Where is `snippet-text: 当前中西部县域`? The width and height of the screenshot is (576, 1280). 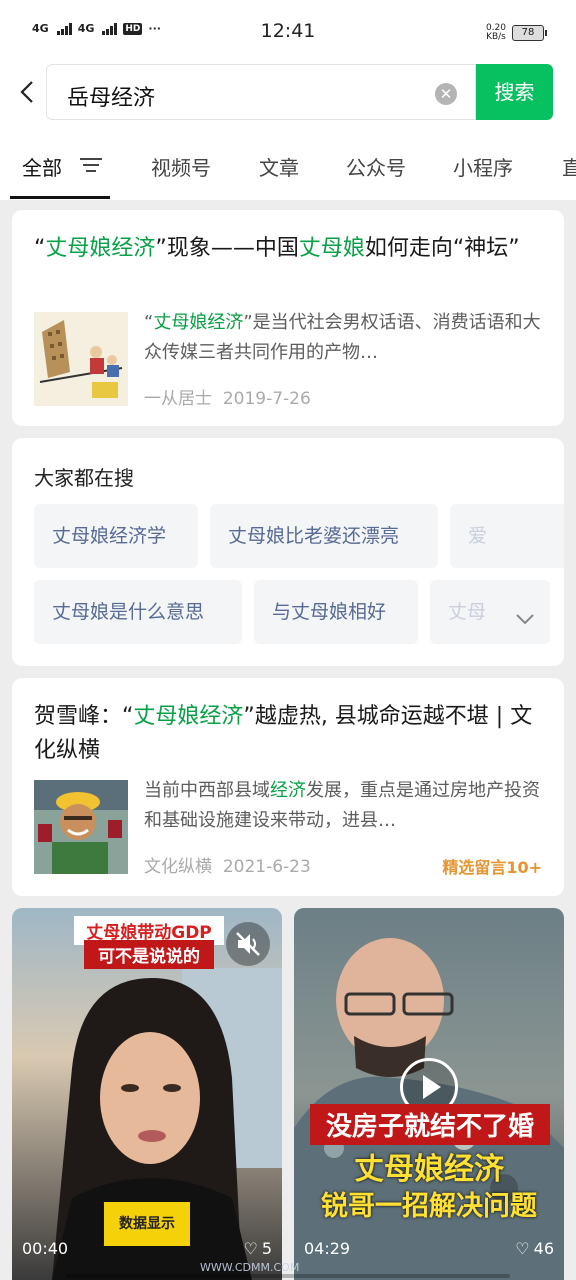
snippet-text: 当前中西部县域 is located at coordinates (207, 790).